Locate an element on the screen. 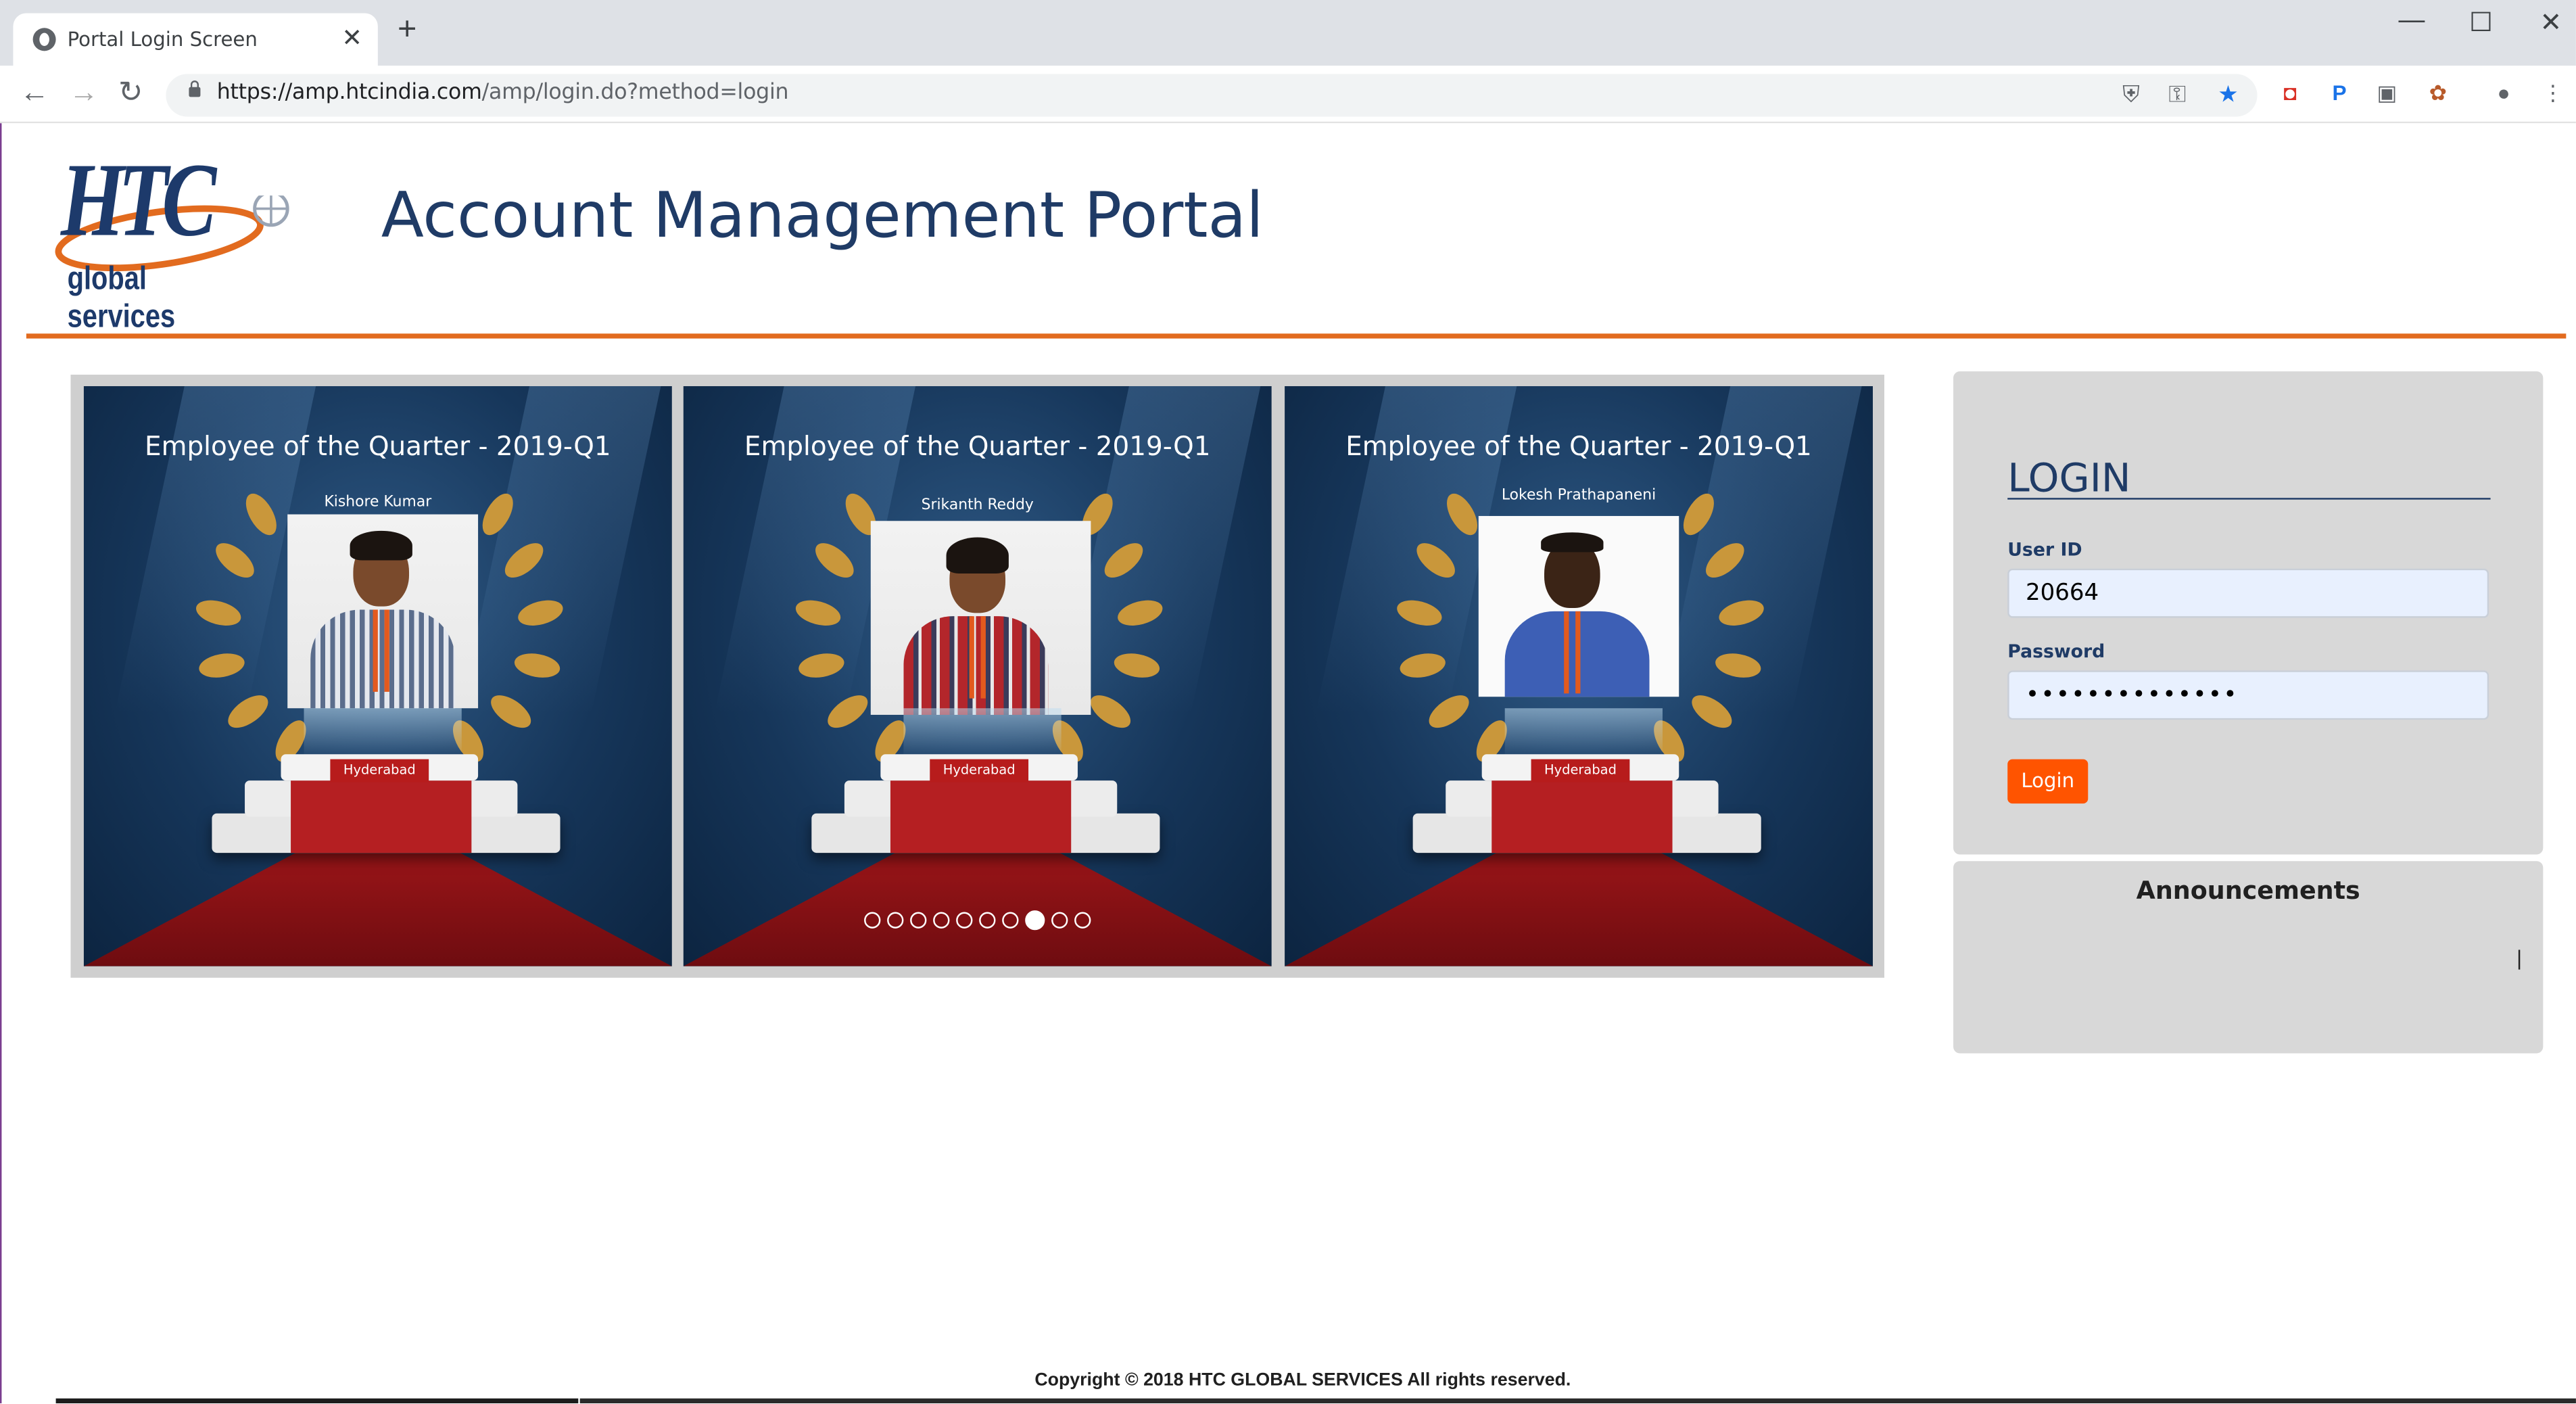 The image size is (2576, 1404). pocket-extension-icon: ◘ is located at coordinates (2290, 93).